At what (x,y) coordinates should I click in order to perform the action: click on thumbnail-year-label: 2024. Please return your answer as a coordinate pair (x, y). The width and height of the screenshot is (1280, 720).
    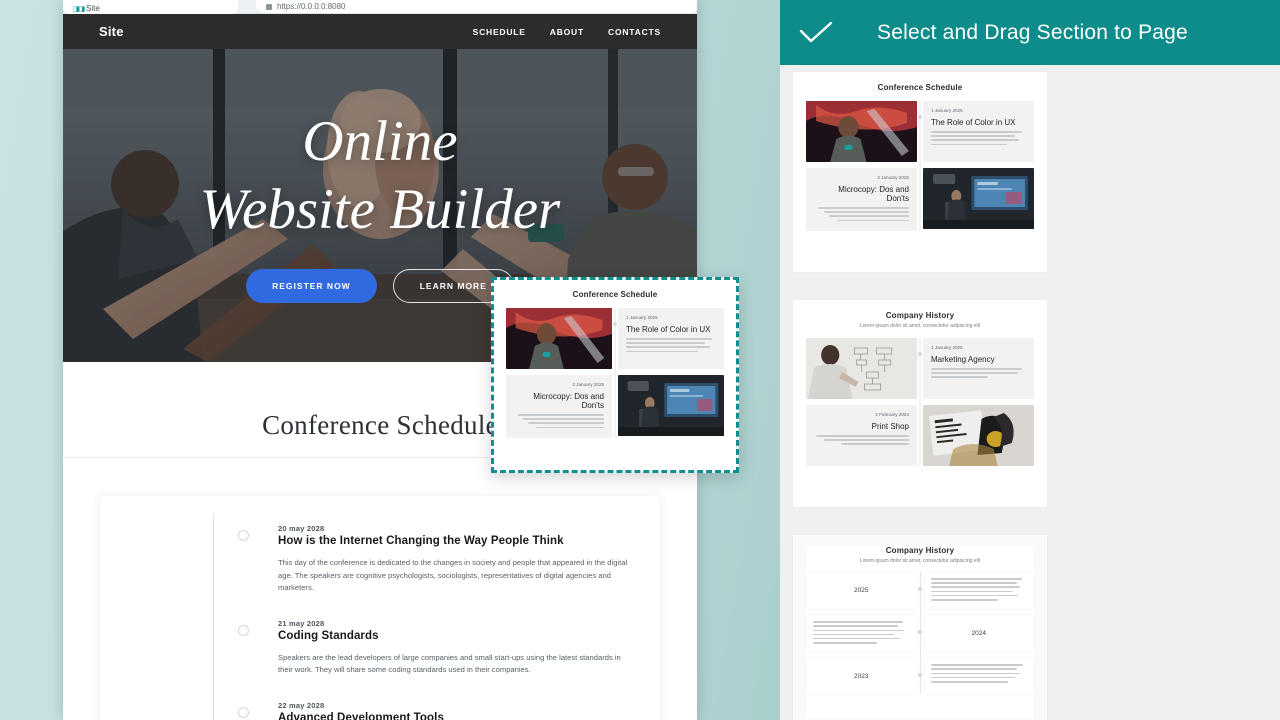
    Looking at the image, I should click on (978, 634).